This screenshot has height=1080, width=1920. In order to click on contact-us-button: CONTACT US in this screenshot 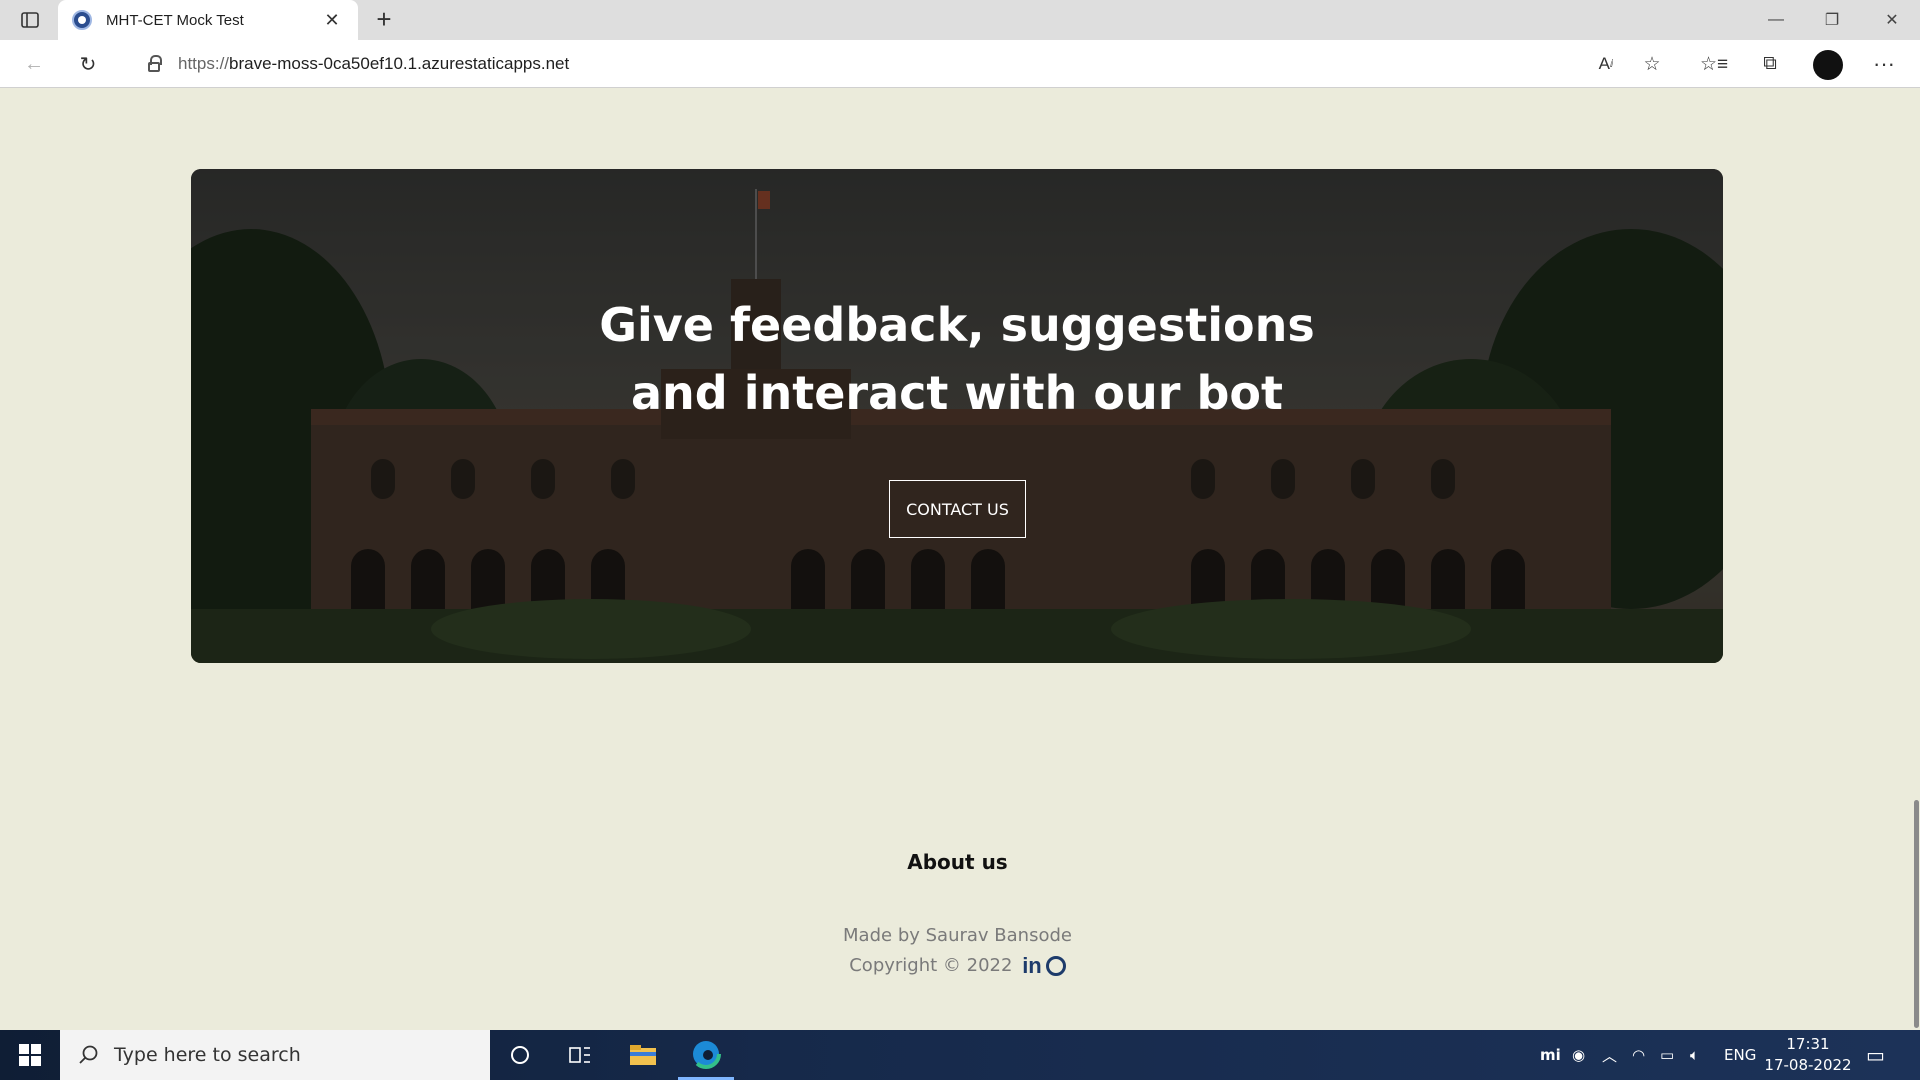, I will do `click(957, 509)`.